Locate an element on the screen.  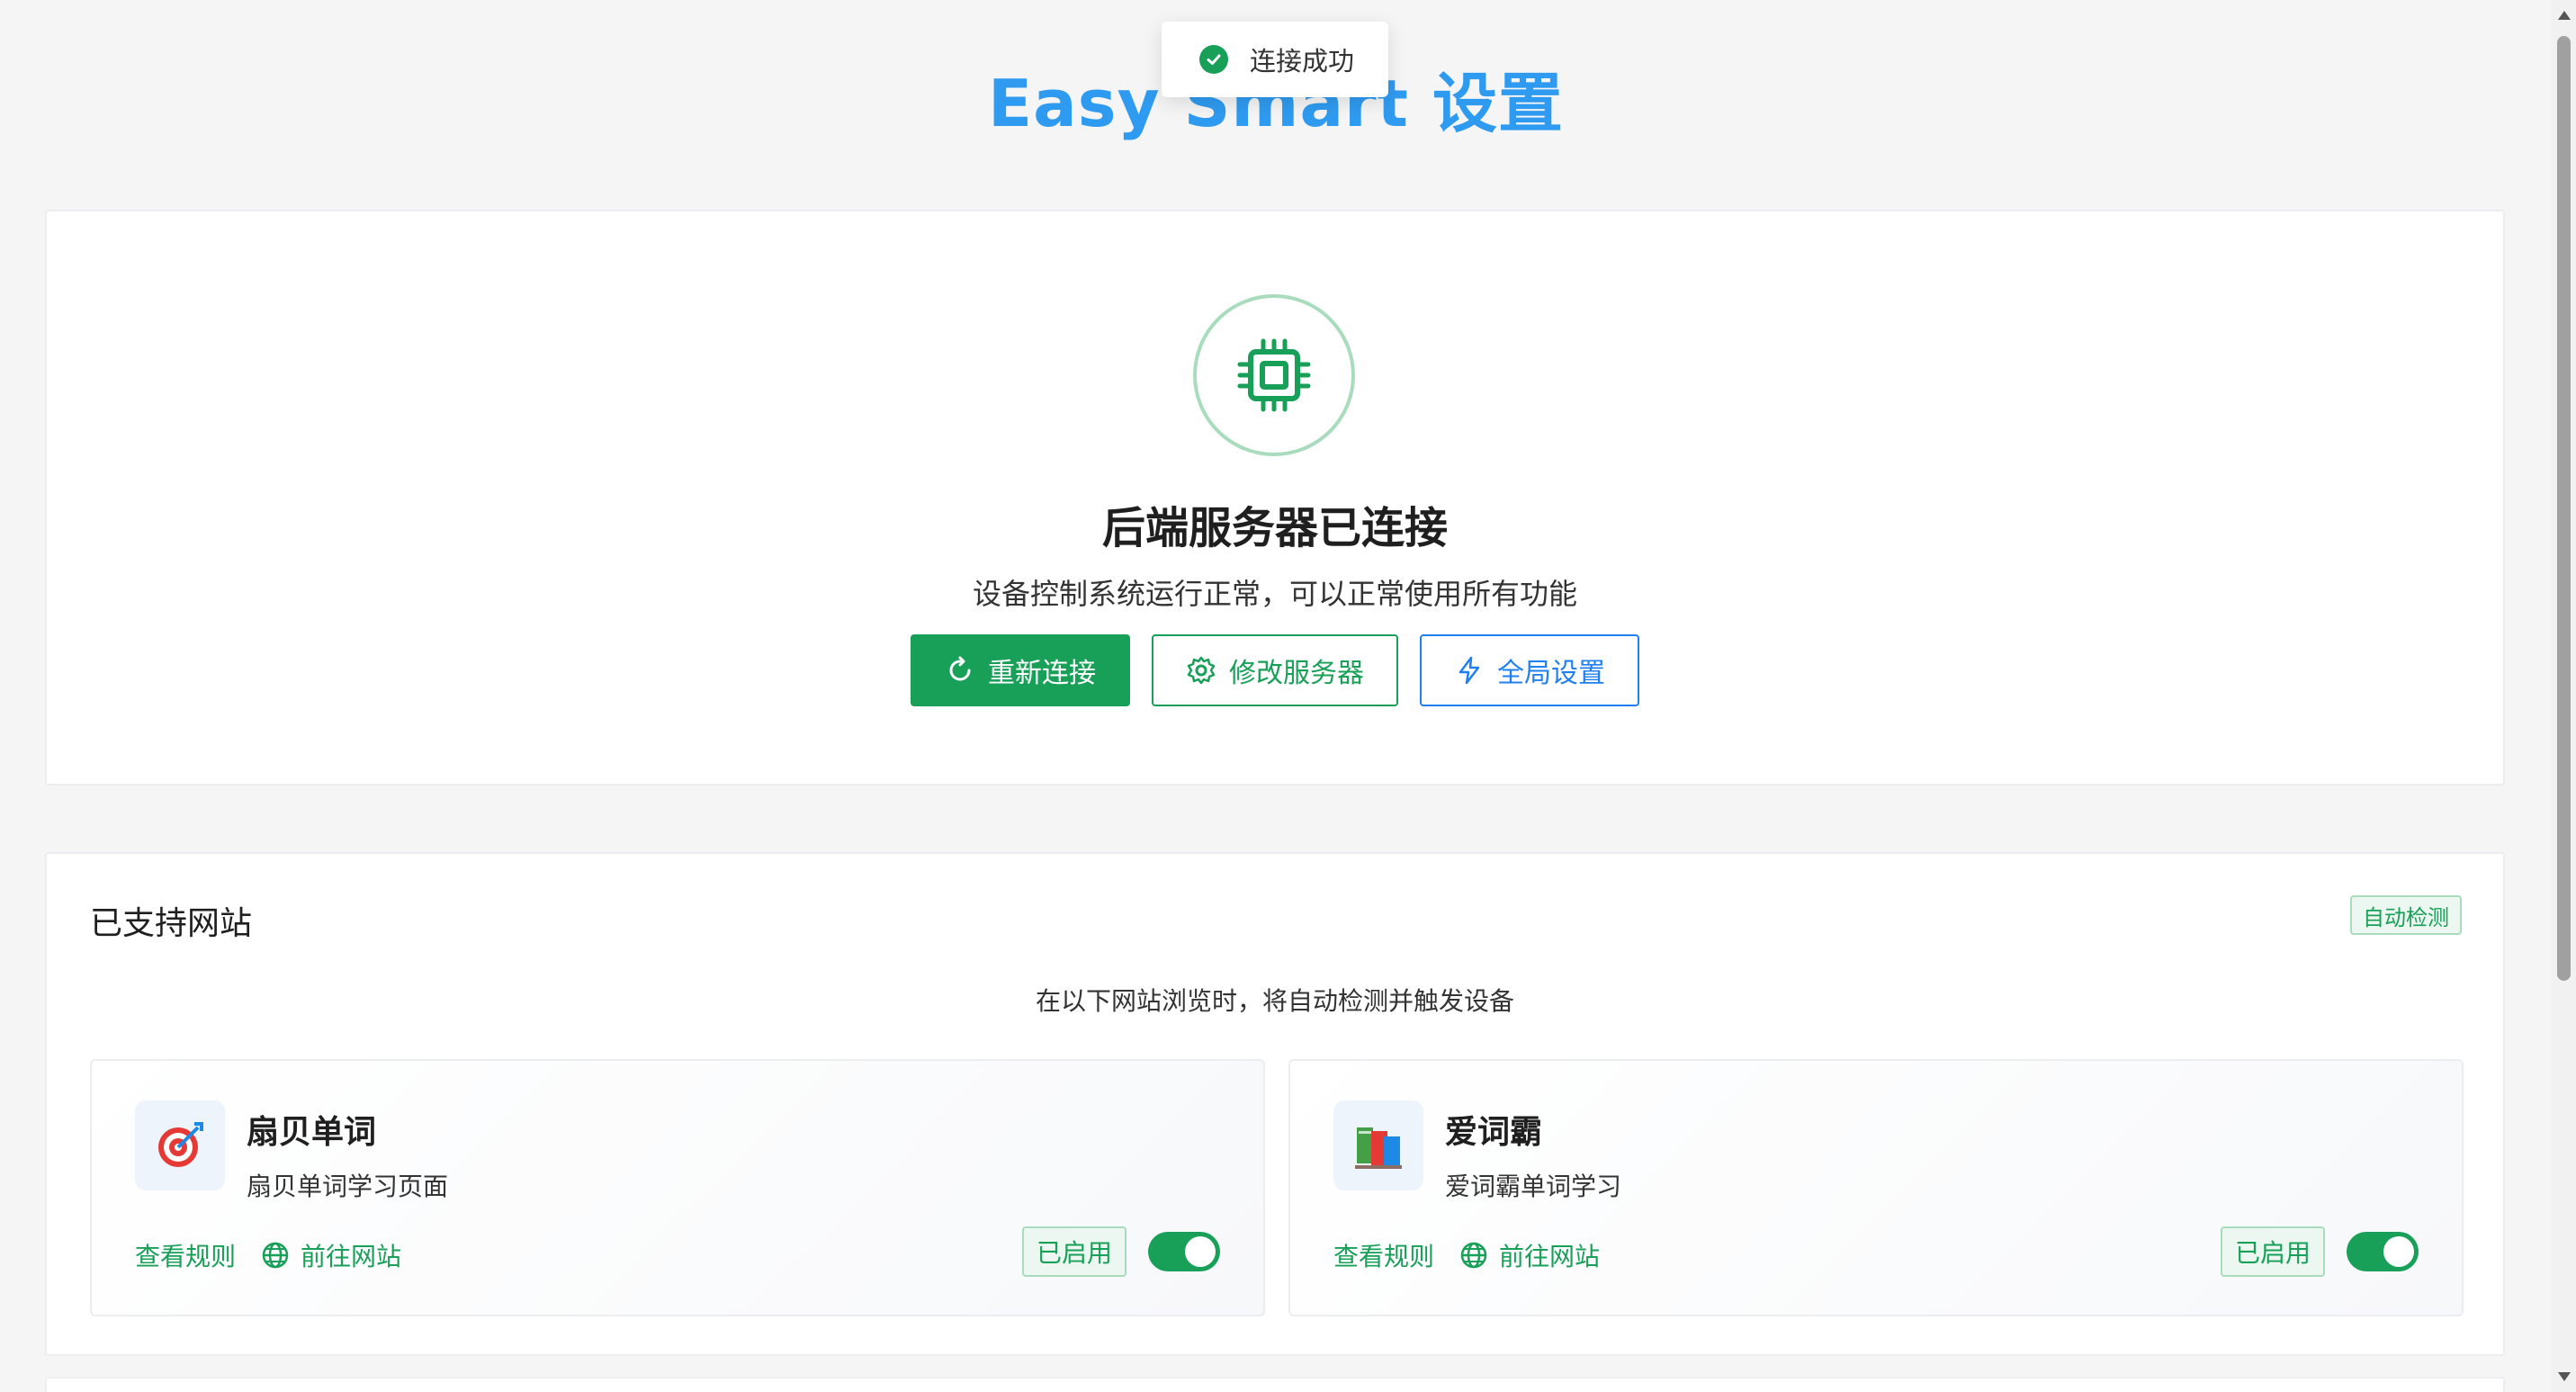
reconnect-label: 重新连接 is located at coordinates (1042, 674).